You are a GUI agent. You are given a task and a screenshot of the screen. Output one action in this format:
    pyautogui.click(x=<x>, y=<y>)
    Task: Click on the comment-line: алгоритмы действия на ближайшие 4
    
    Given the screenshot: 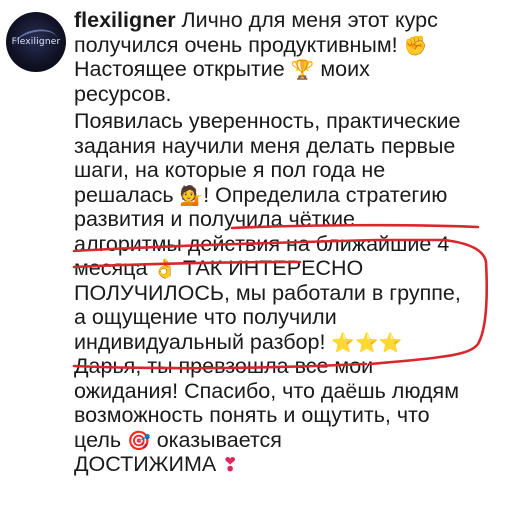 What is the action you would take?
    pyautogui.click(x=262, y=243)
    